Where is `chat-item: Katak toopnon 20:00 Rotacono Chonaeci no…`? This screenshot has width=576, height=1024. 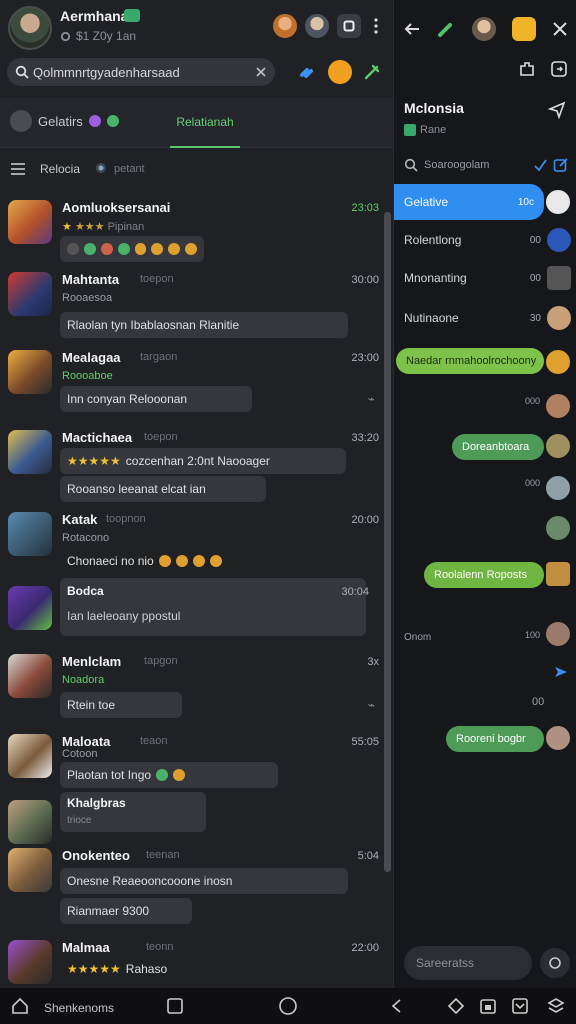 chat-item: Katak toopnon 20:00 Rotacono Chonaeci no… is located at coordinates (191, 541).